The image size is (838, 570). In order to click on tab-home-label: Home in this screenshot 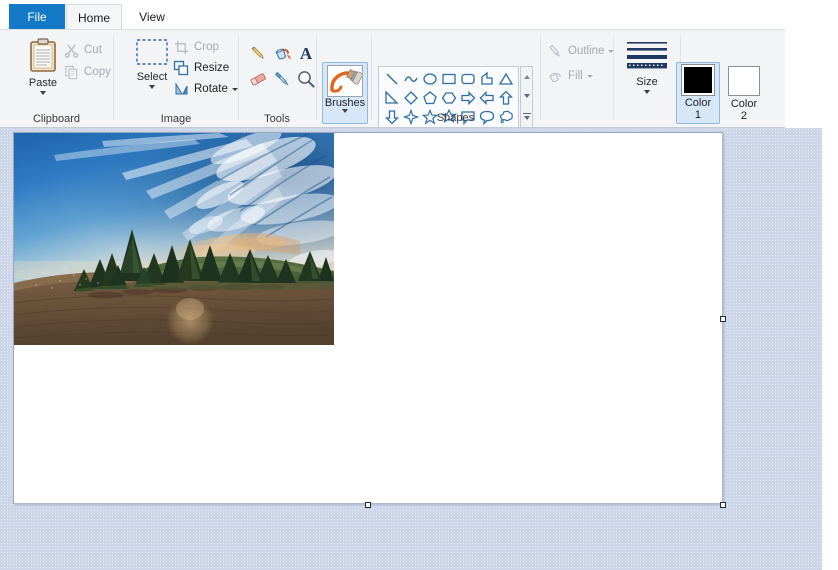, I will do `click(93, 17)`.